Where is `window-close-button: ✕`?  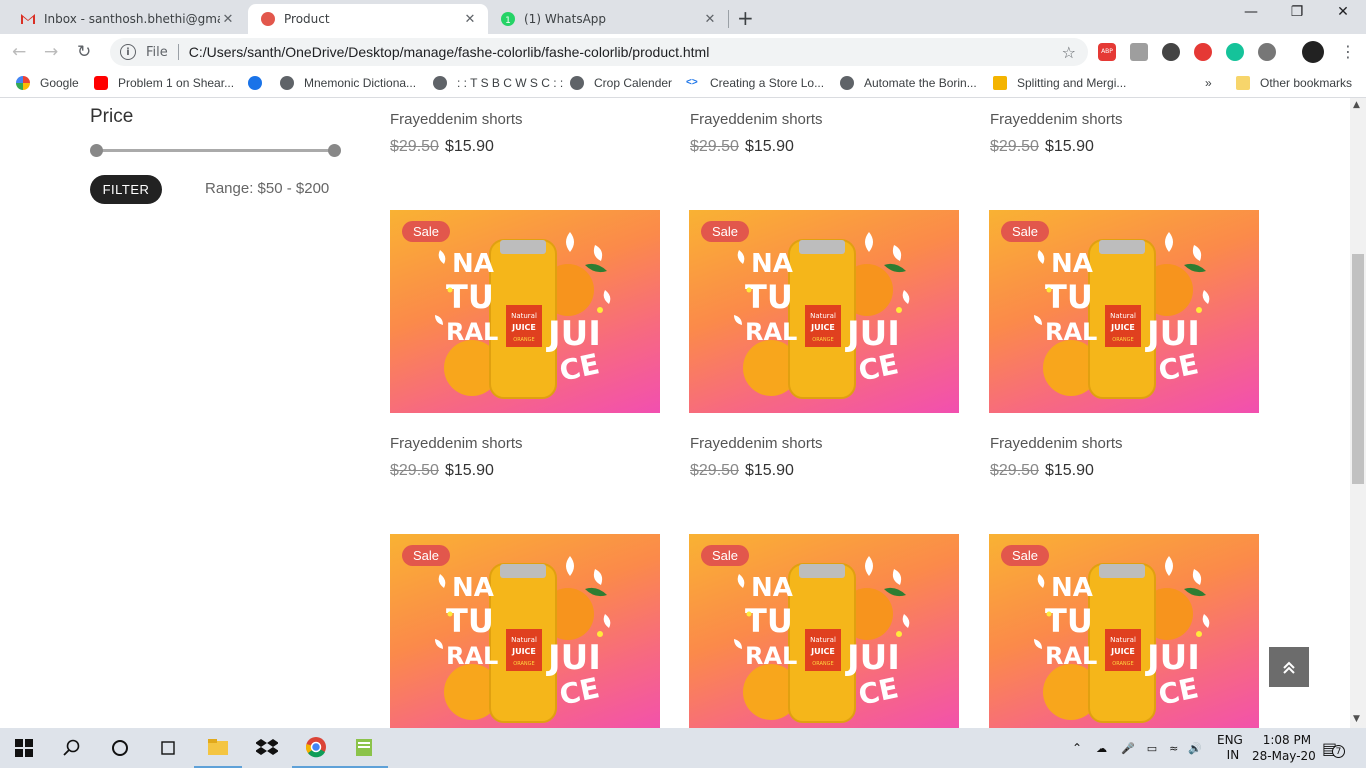
window-close-button: ✕ is located at coordinates (1343, 12).